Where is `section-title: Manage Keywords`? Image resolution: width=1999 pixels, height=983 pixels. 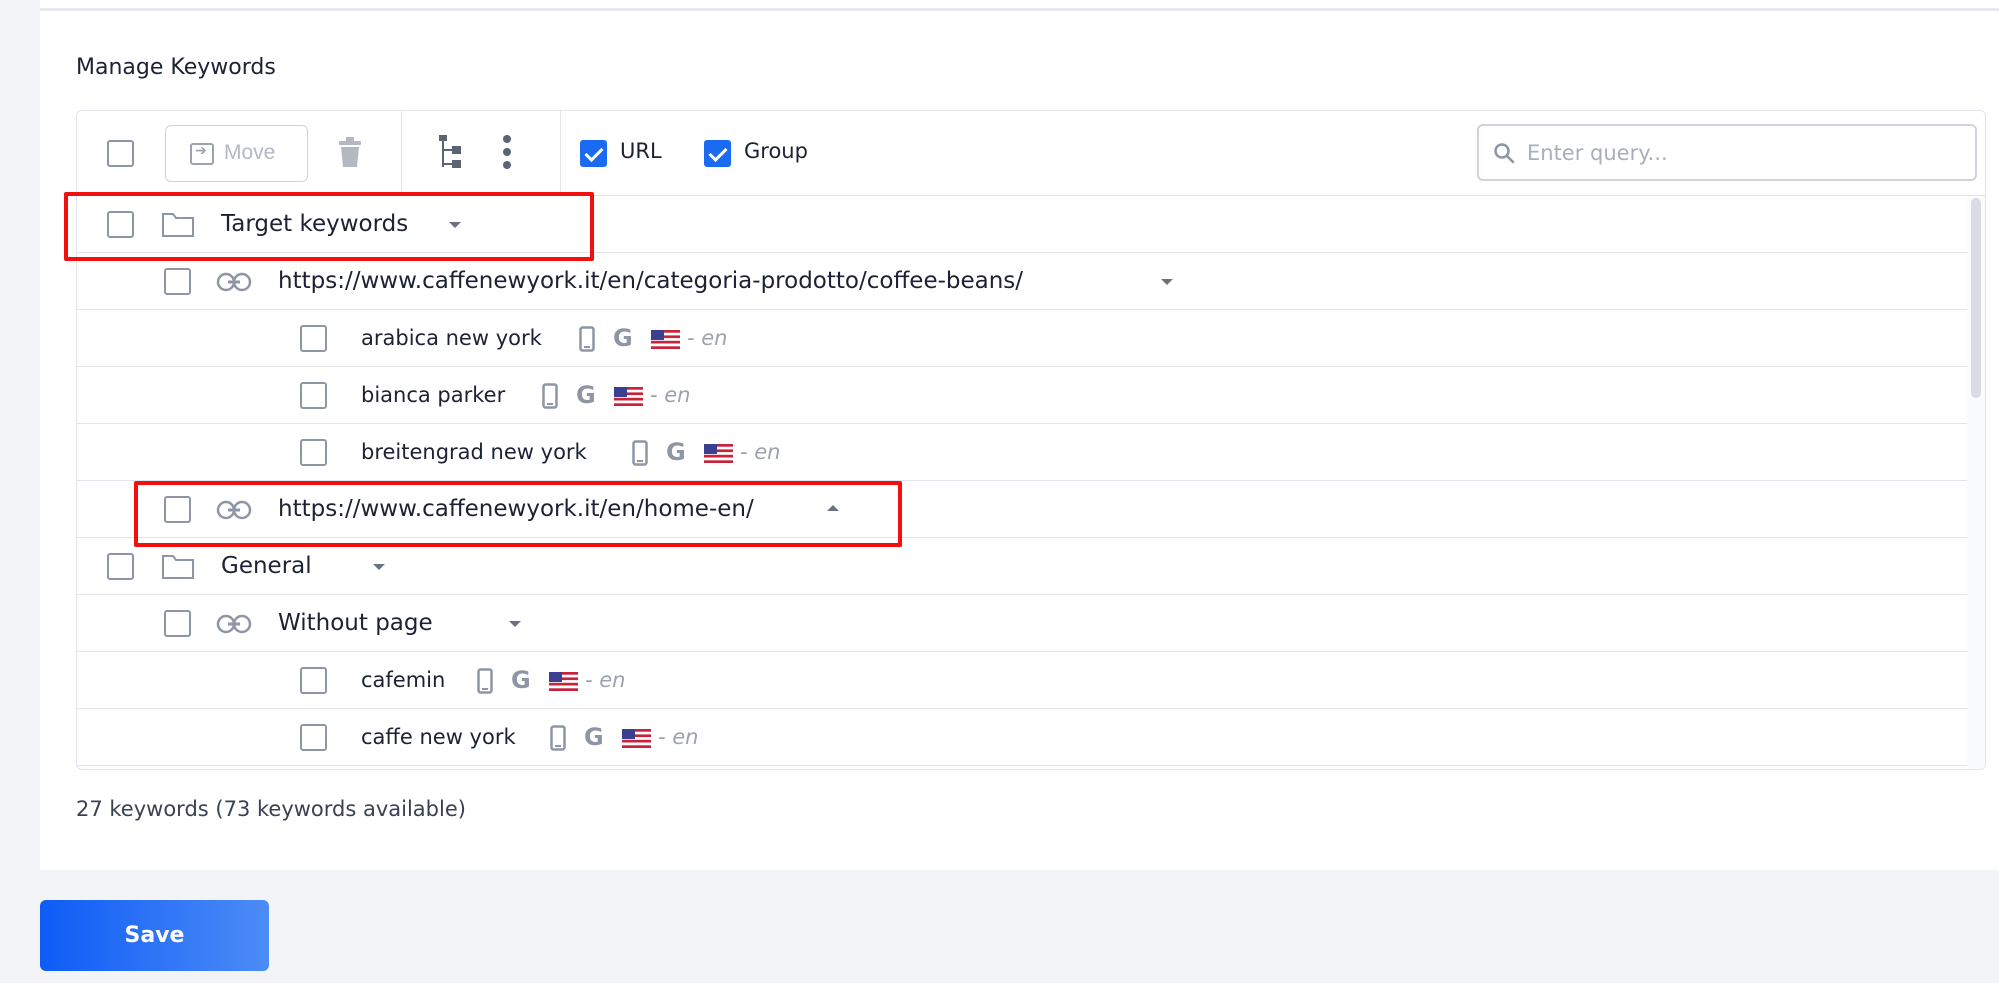
section-title: Manage Keywords is located at coordinates (176, 67).